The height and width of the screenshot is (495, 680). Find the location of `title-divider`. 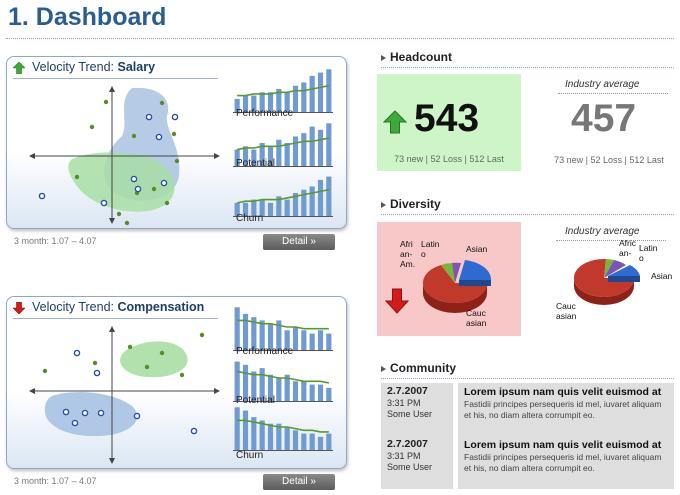

title-divider is located at coordinates (340, 38).